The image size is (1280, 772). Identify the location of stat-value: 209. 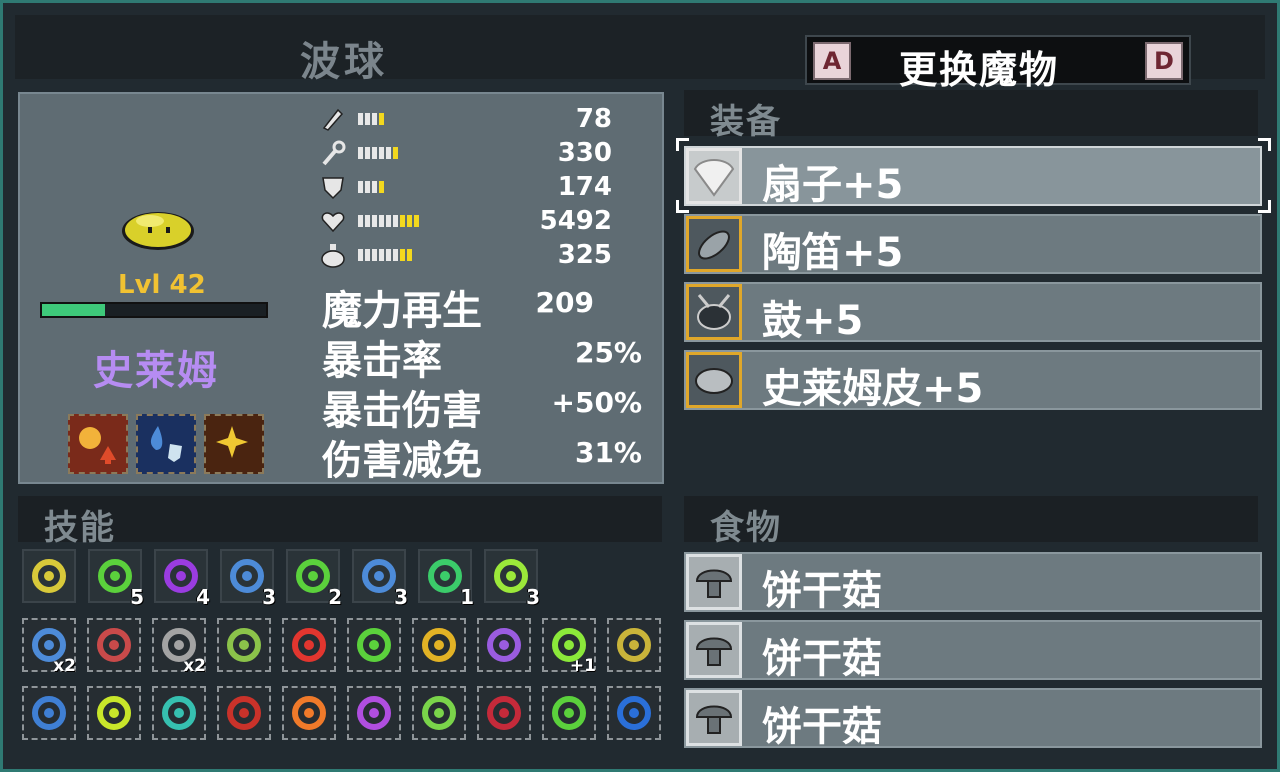
(564, 302).